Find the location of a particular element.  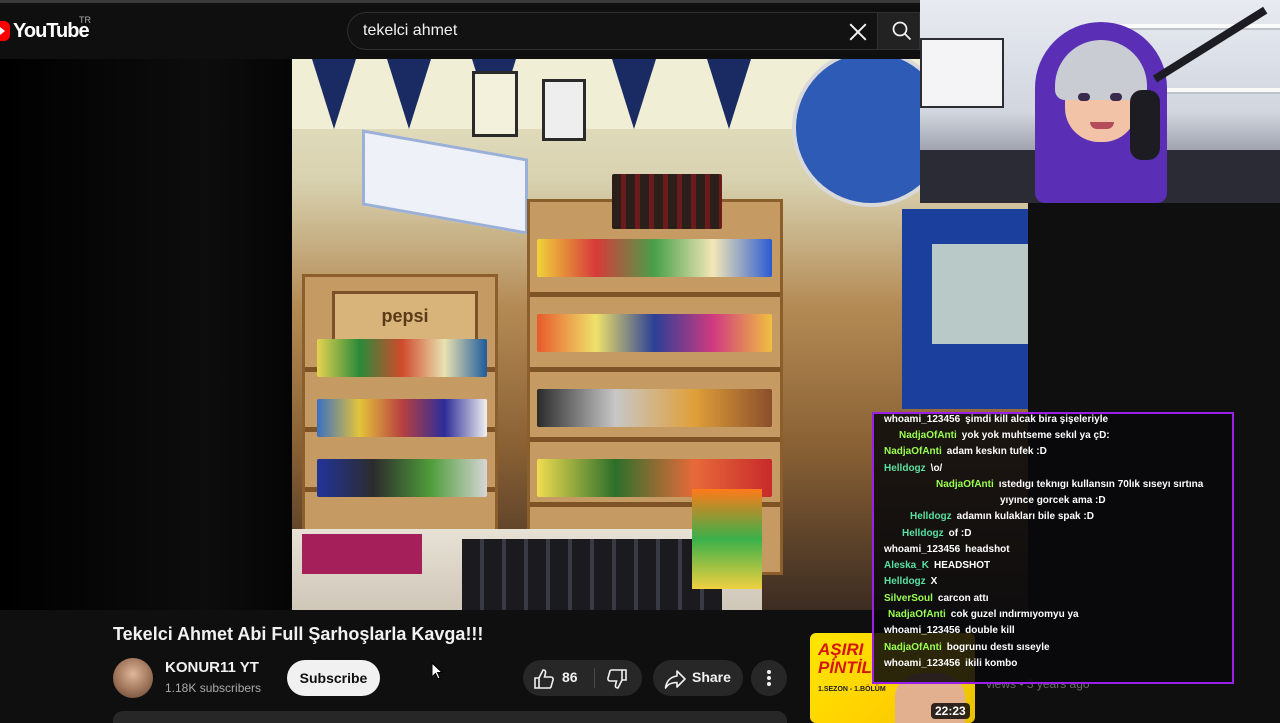

search-button is located at coordinates (898, 31).